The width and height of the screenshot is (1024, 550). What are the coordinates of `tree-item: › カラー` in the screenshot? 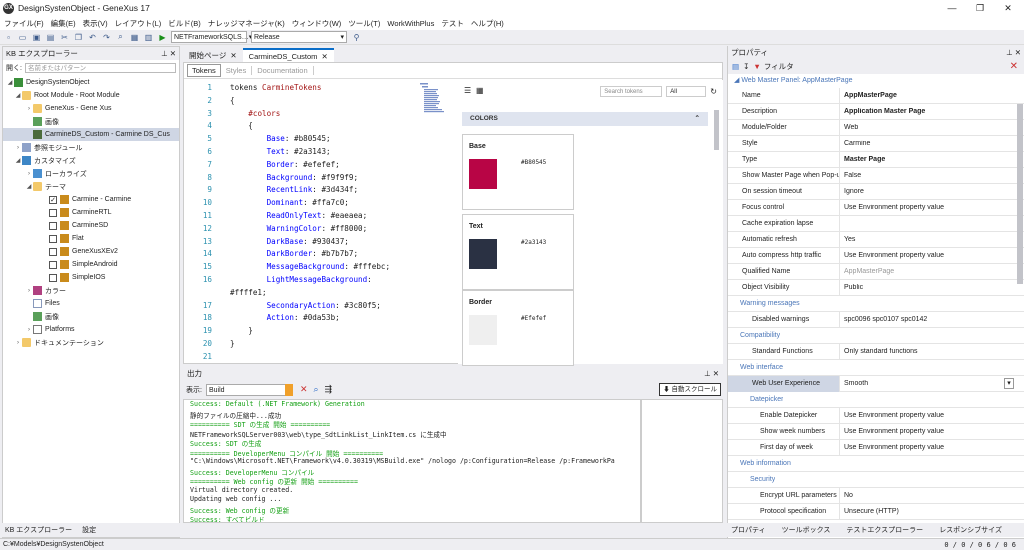 It's located at (91, 290).